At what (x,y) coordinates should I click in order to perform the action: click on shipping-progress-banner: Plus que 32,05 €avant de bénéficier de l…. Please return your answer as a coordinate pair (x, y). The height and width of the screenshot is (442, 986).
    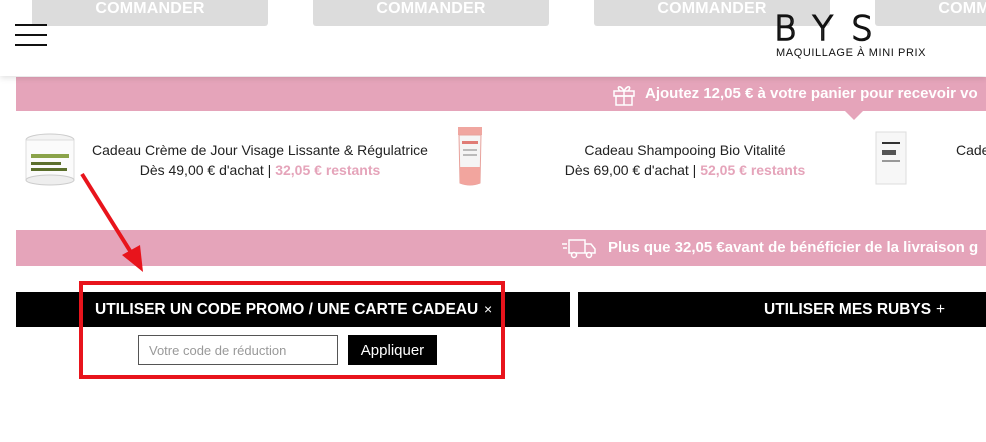
    Looking at the image, I should click on (501, 248).